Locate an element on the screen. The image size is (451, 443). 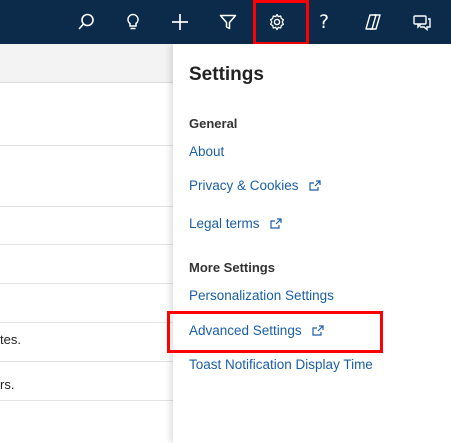
more-settings-heading: More Settings is located at coordinates (232, 267).